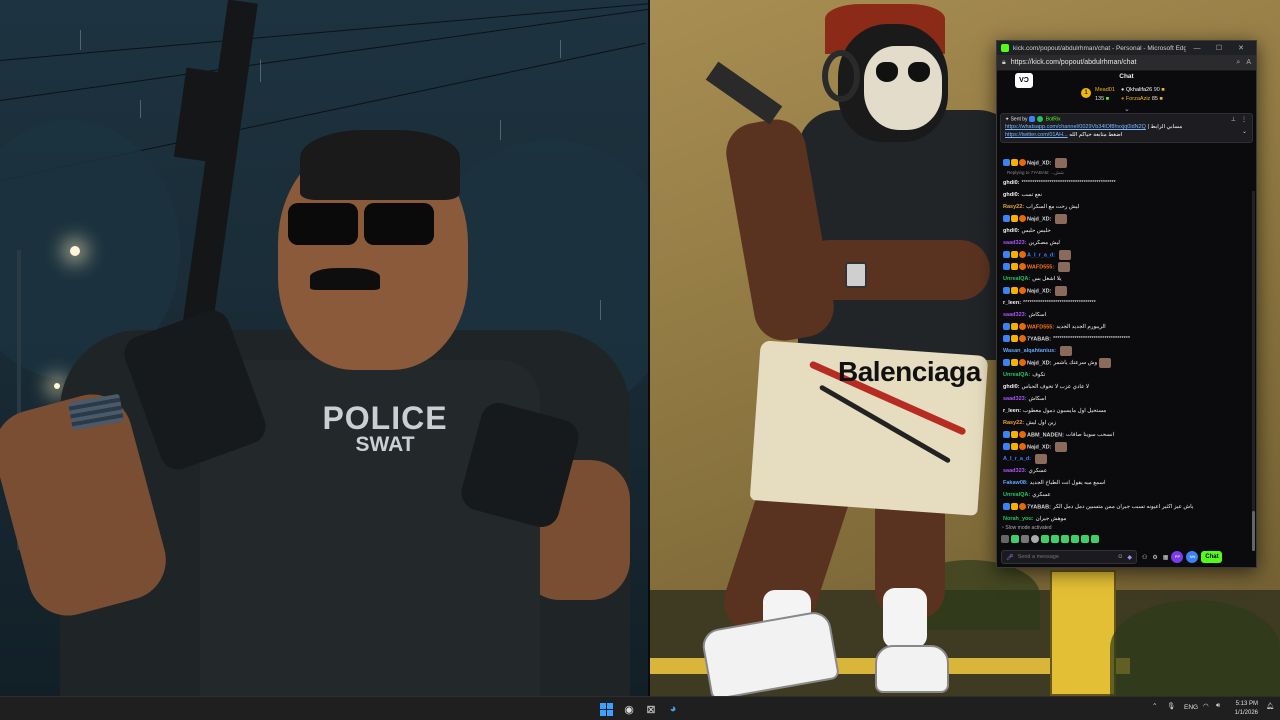 This screenshot has width=1280, height=720. What do you see at coordinates (1124, 375) in the screenshot?
I see `chat-message: UnrealQA: تكوف` at bounding box center [1124, 375].